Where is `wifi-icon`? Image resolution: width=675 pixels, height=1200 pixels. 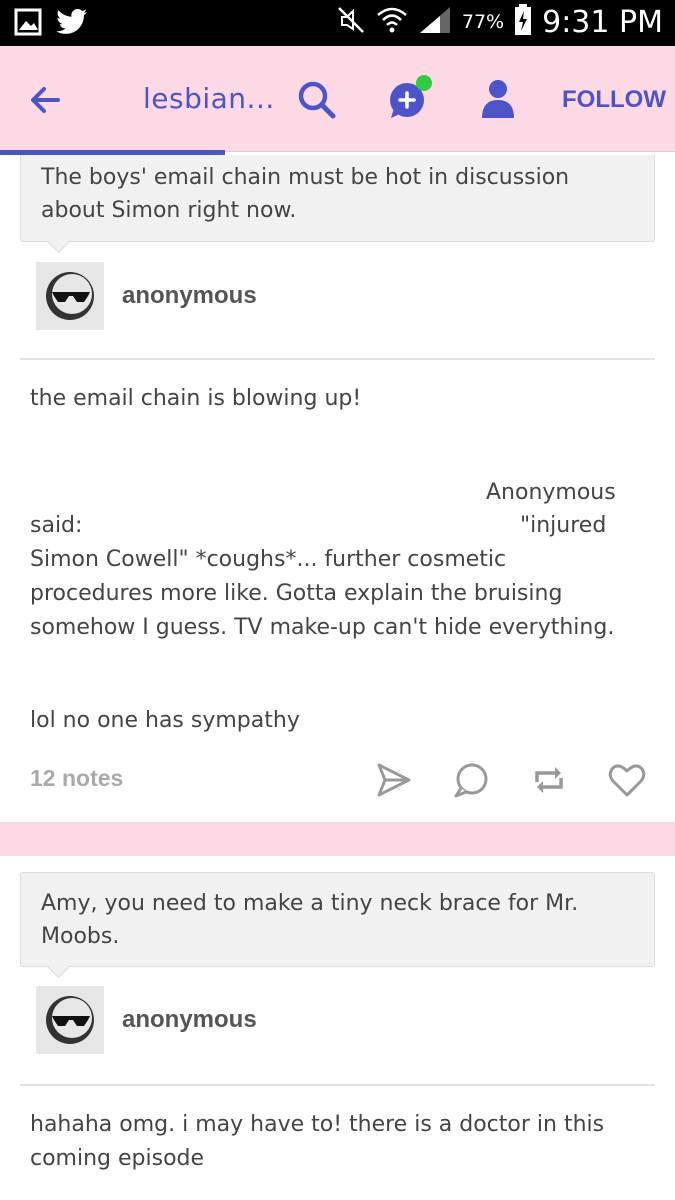 wifi-icon is located at coordinates (392, 22).